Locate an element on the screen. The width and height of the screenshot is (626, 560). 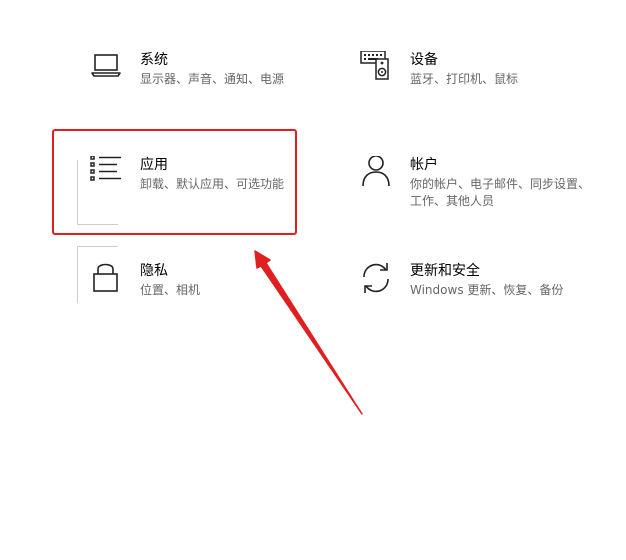
tile-update: 更新和安全 Windows 更新、恢复、备份 is located at coordinates (475, 297).